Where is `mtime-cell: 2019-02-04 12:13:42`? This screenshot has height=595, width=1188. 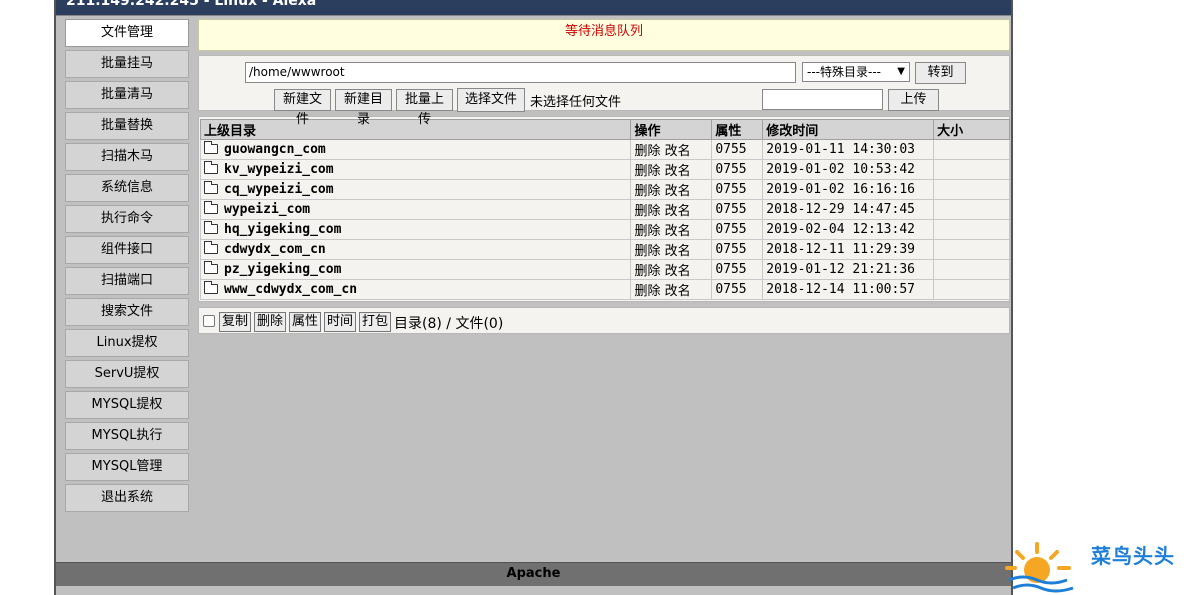
mtime-cell: 2019-02-04 12:13:42 is located at coordinates (848, 229).